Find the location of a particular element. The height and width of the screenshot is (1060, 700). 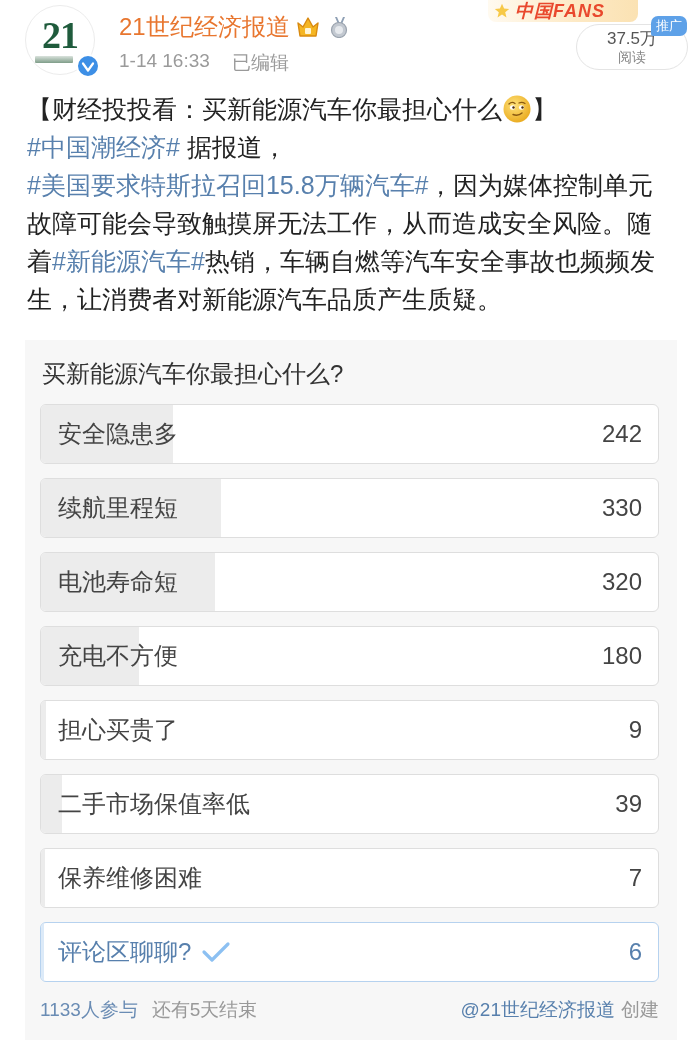

option-label: 二手市场保值率低 is located at coordinates (154, 804).